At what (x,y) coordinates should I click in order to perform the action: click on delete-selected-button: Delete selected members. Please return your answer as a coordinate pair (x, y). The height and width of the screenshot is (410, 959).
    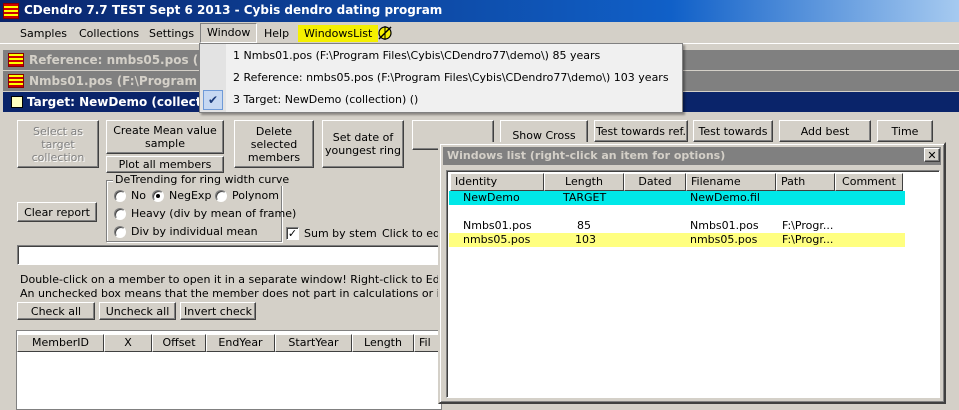
    Looking at the image, I should click on (274, 144).